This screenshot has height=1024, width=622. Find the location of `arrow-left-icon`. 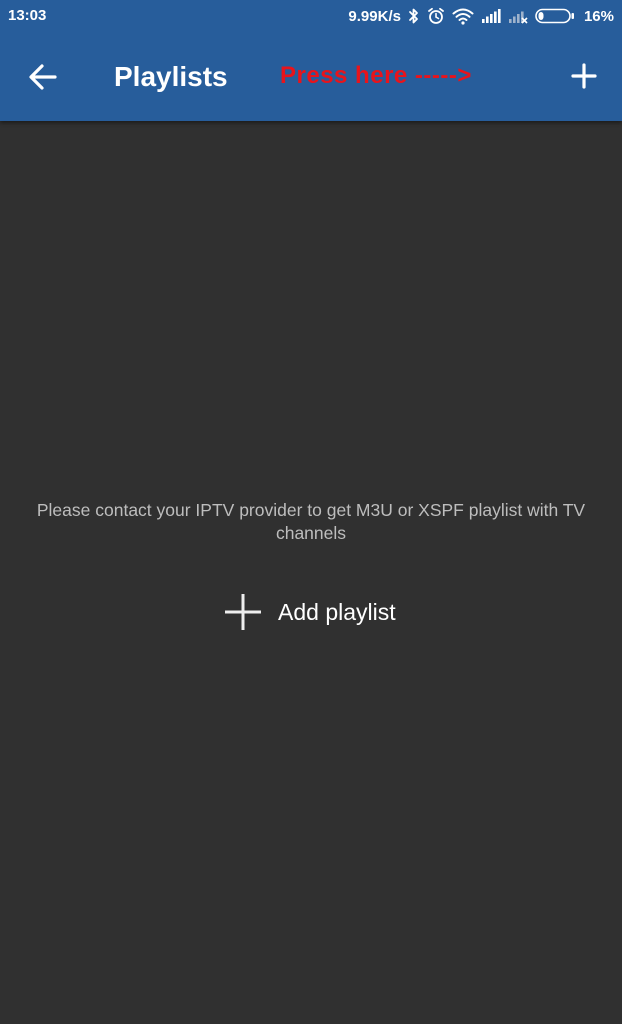

arrow-left-icon is located at coordinates (43, 77).